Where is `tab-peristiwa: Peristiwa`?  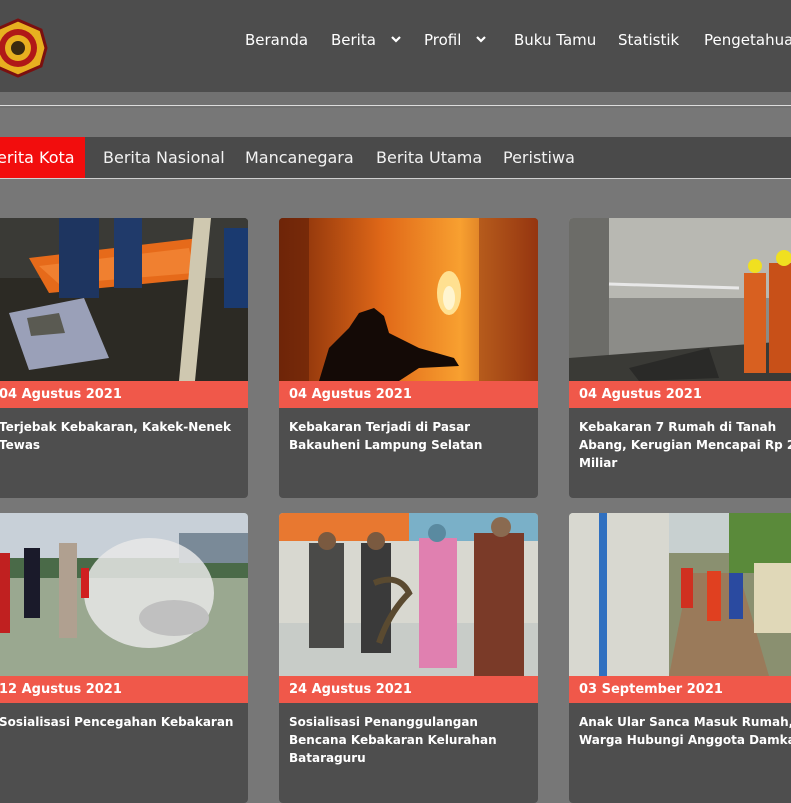 tab-peristiwa: Peristiwa is located at coordinates (539, 157).